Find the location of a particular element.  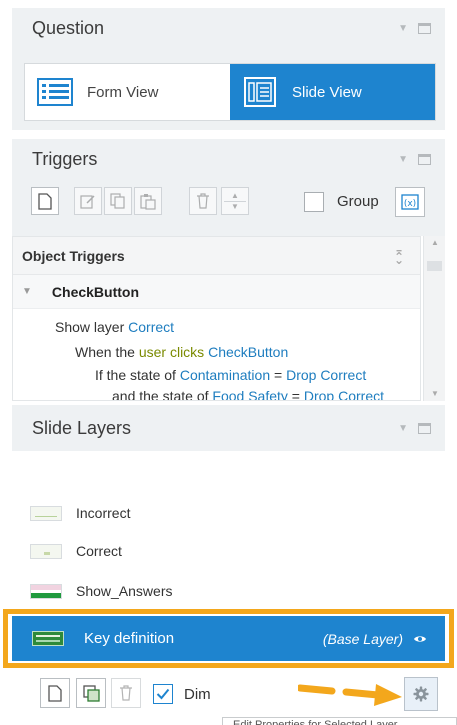

paste-trigger-button is located at coordinates (148, 201).